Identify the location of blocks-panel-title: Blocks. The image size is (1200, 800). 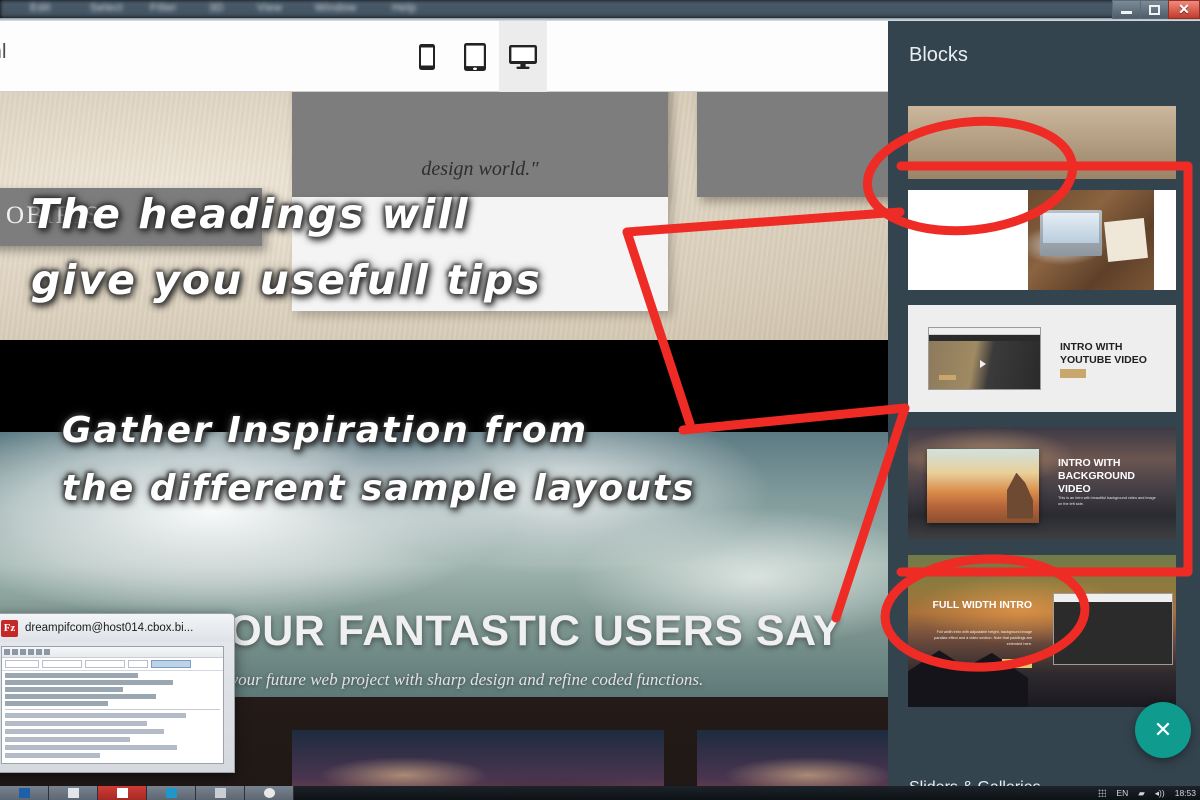
(938, 55).